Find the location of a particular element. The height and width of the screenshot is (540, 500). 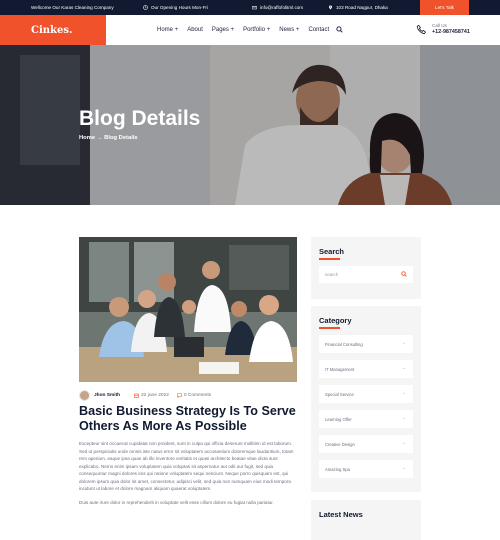

category-widget-title: Category is located at coordinates (335, 320).